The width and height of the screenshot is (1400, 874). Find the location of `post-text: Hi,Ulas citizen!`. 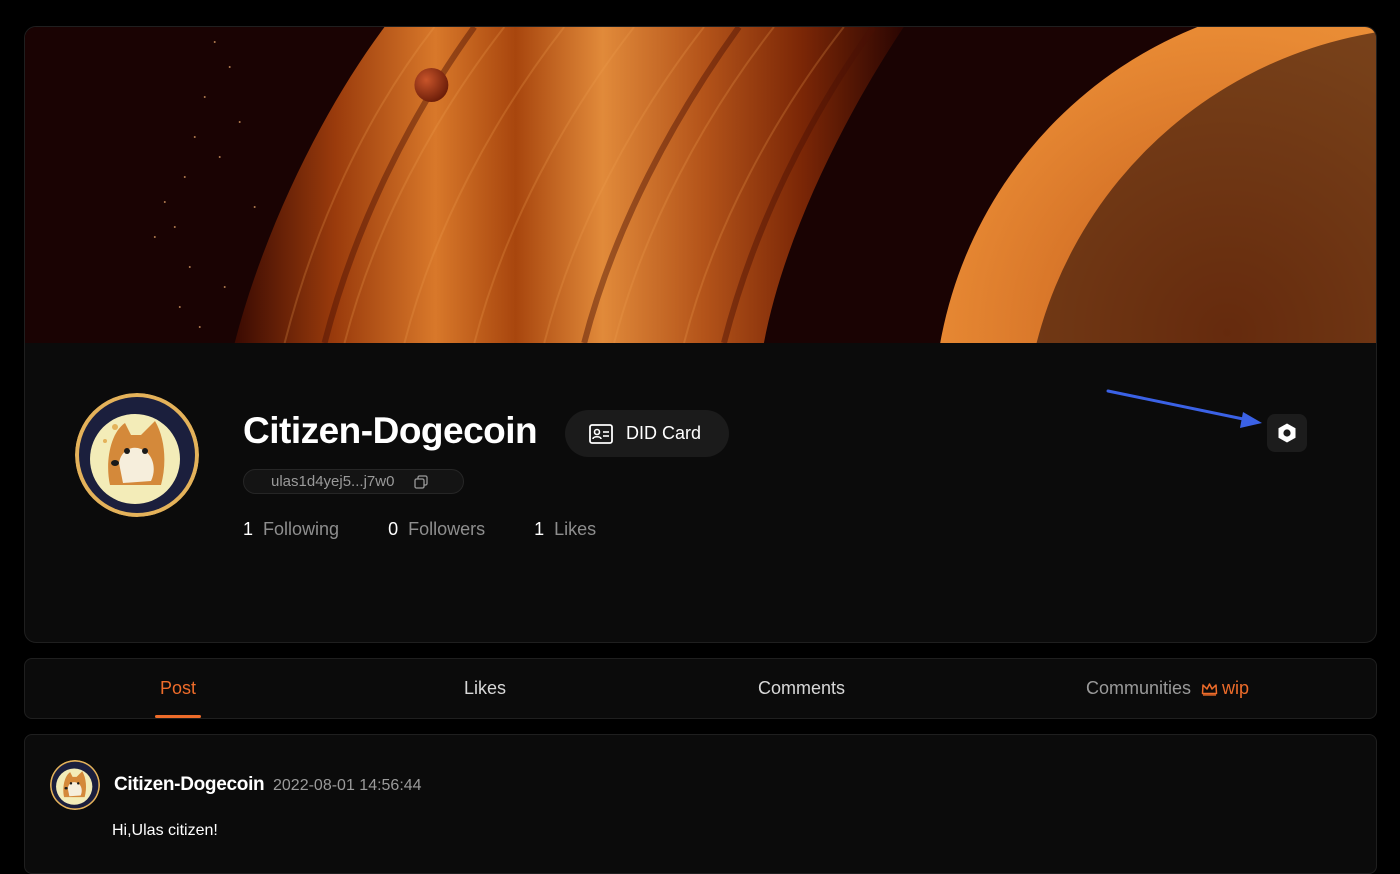

post-text: Hi,Ulas citizen! is located at coordinates (165, 830).